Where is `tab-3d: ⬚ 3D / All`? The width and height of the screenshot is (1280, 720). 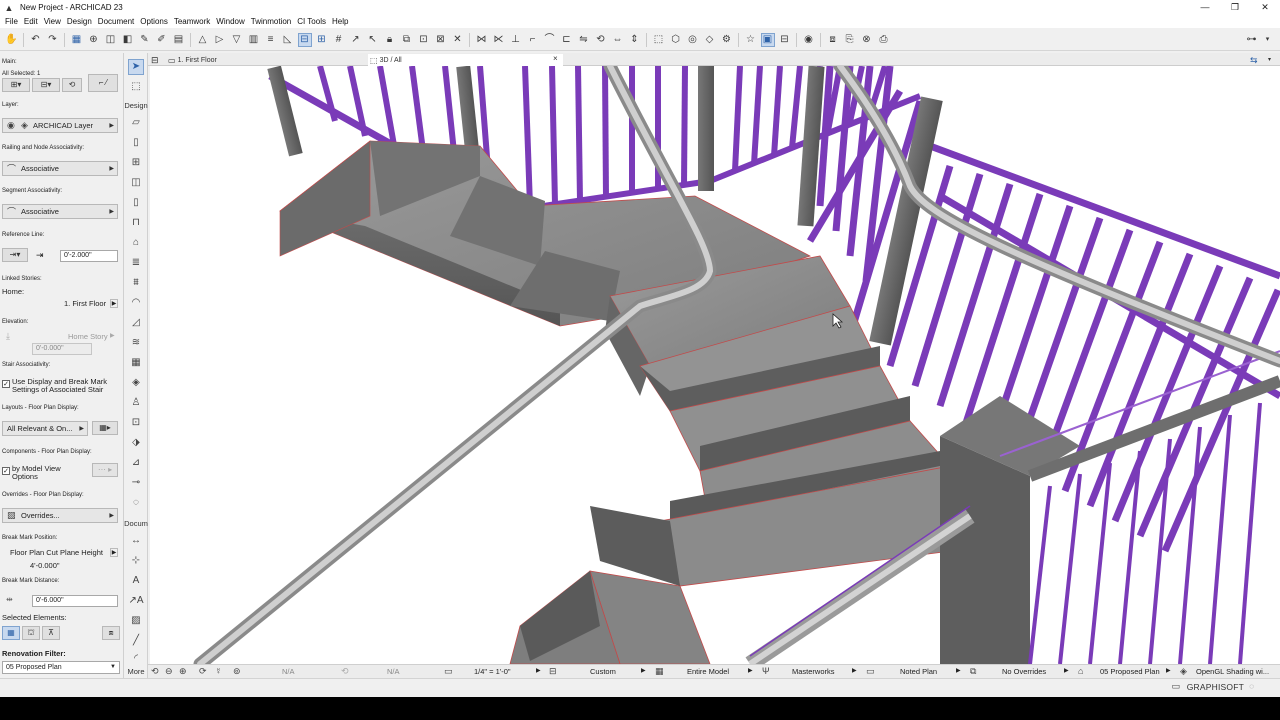 tab-3d: ⬚ 3D / All is located at coordinates (465, 60).